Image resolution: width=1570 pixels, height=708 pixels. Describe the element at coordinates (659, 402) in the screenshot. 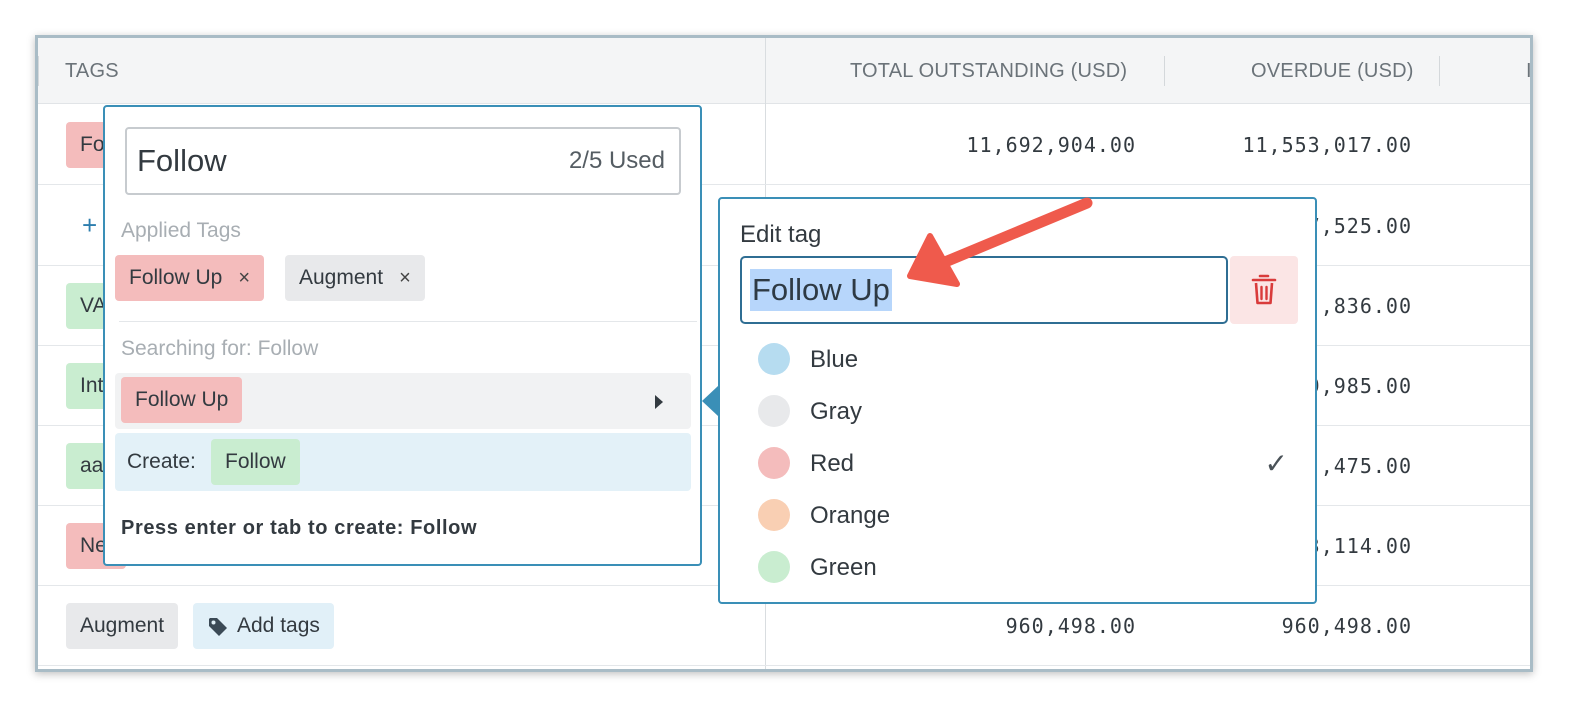

I see `caret-right-icon` at that location.